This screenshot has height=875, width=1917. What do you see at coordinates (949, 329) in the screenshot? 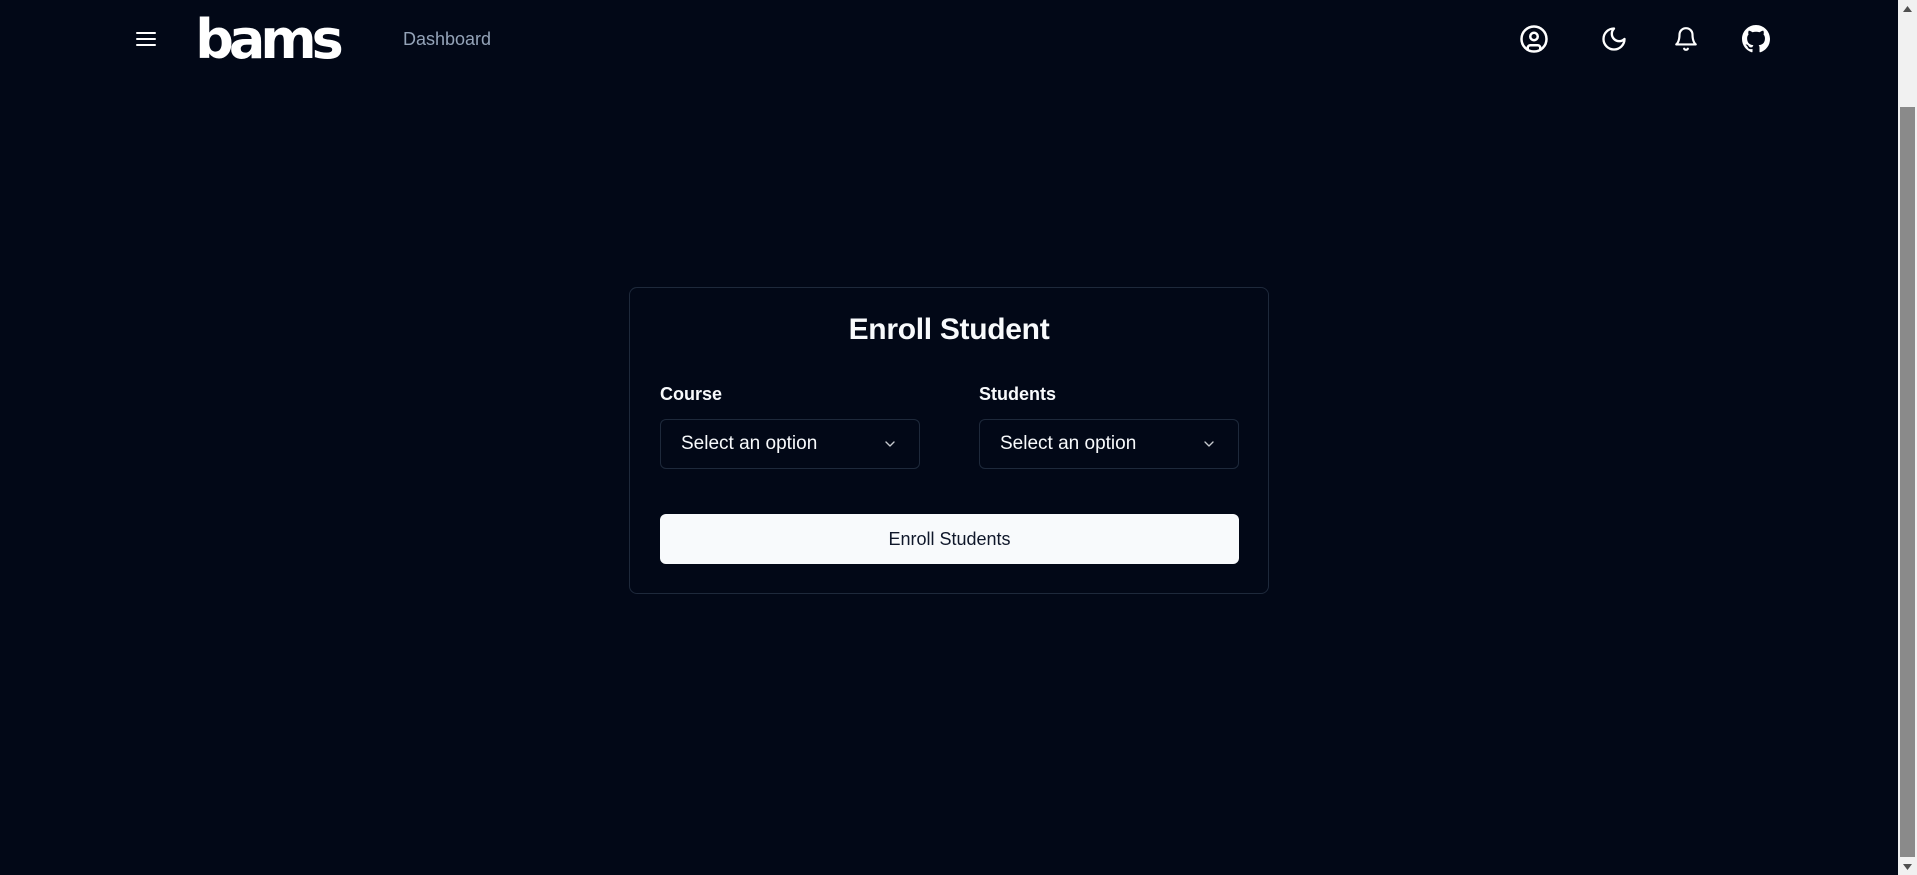
I see `page-title: Enroll Student` at bounding box center [949, 329].